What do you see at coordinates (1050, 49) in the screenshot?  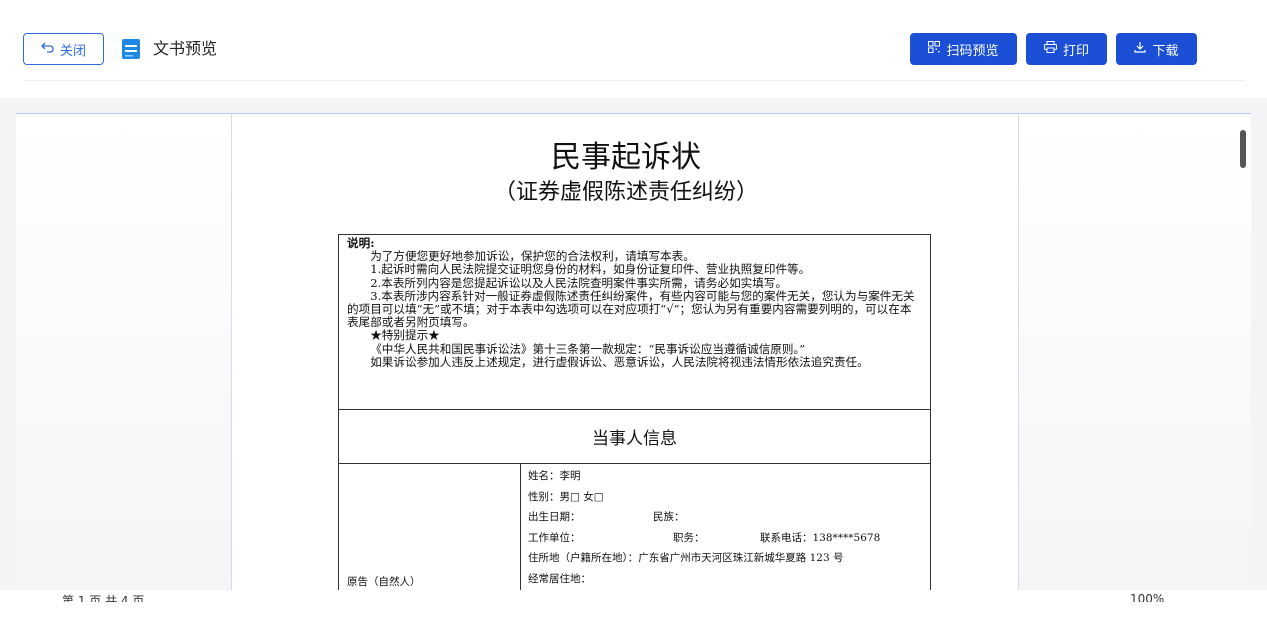 I see `printer-icon` at bounding box center [1050, 49].